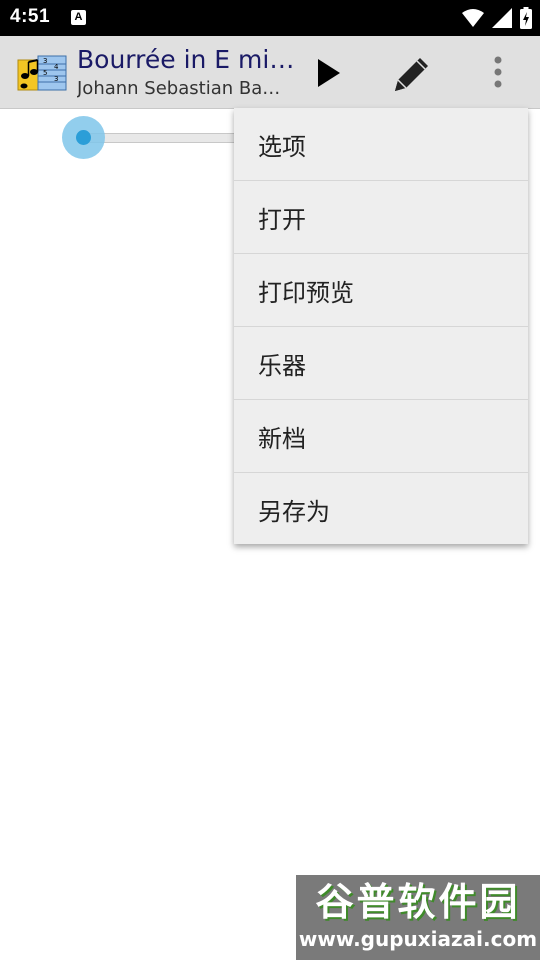 The height and width of the screenshot is (960, 540). I want to click on menu-item-save-as: 另存为, so click(381, 509).